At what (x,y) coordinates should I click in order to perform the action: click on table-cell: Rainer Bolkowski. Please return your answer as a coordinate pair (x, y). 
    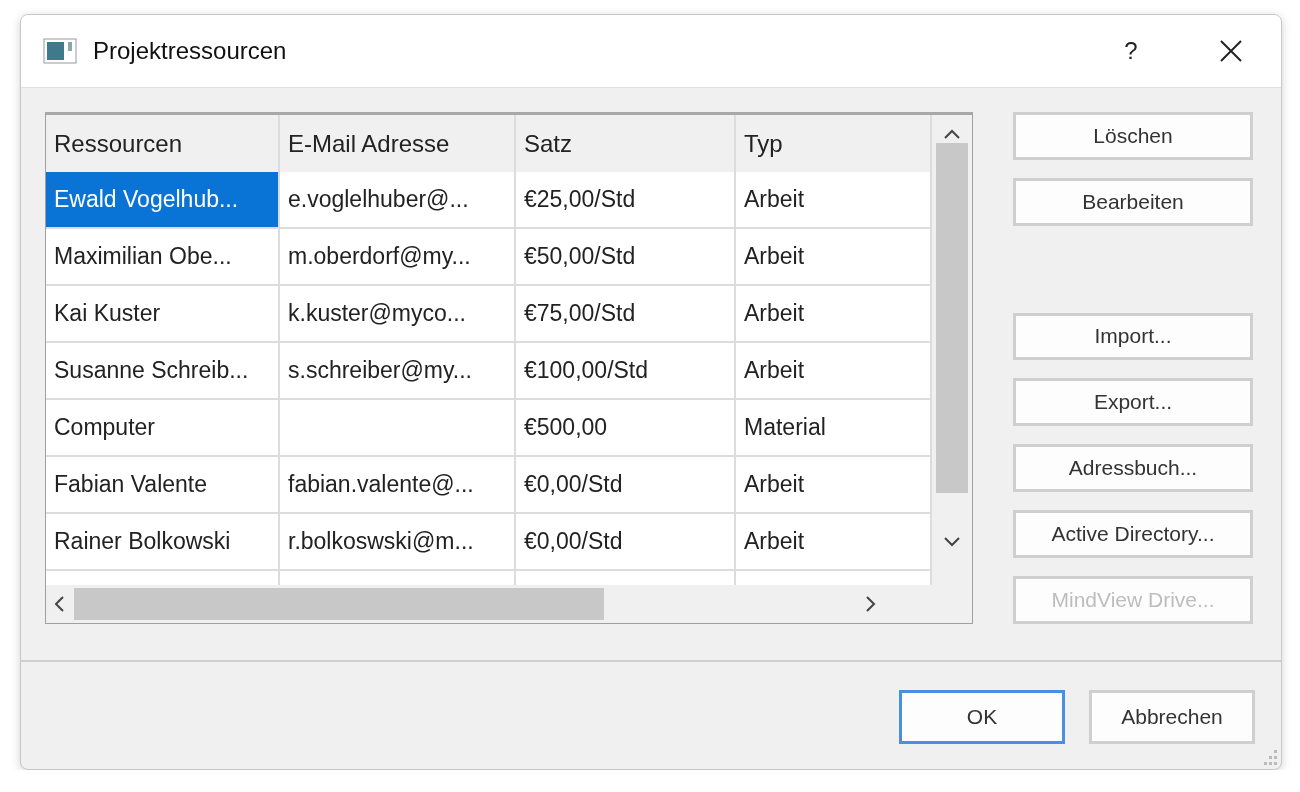
    Looking at the image, I should click on (163, 542).